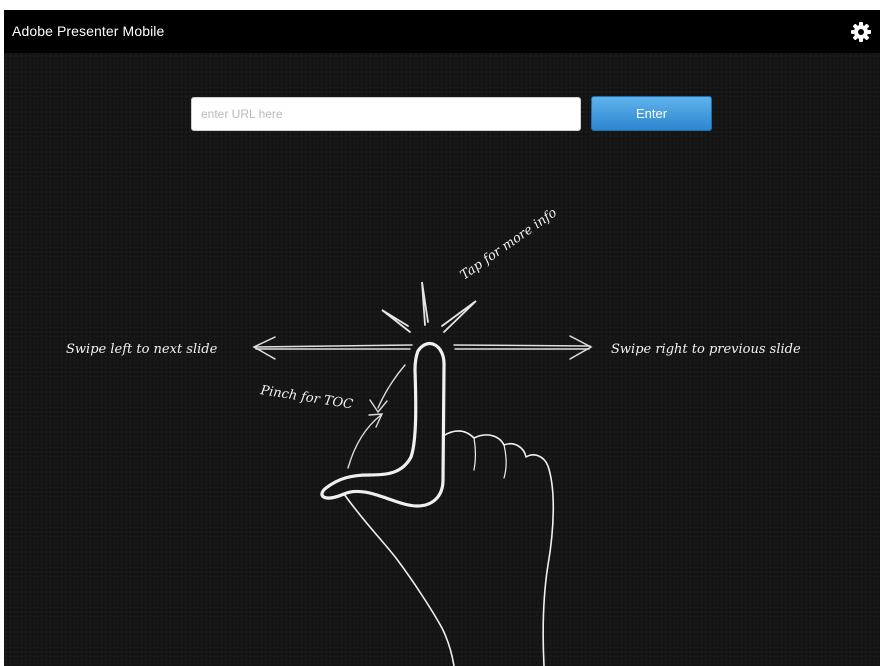  What do you see at coordinates (306, 398) in the screenshot?
I see `pinch-hint: Pinch for TOC` at bounding box center [306, 398].